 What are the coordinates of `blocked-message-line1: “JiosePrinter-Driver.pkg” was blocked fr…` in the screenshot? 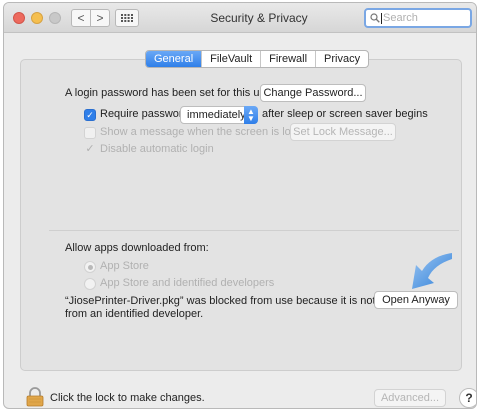 It's located at (220, 301).